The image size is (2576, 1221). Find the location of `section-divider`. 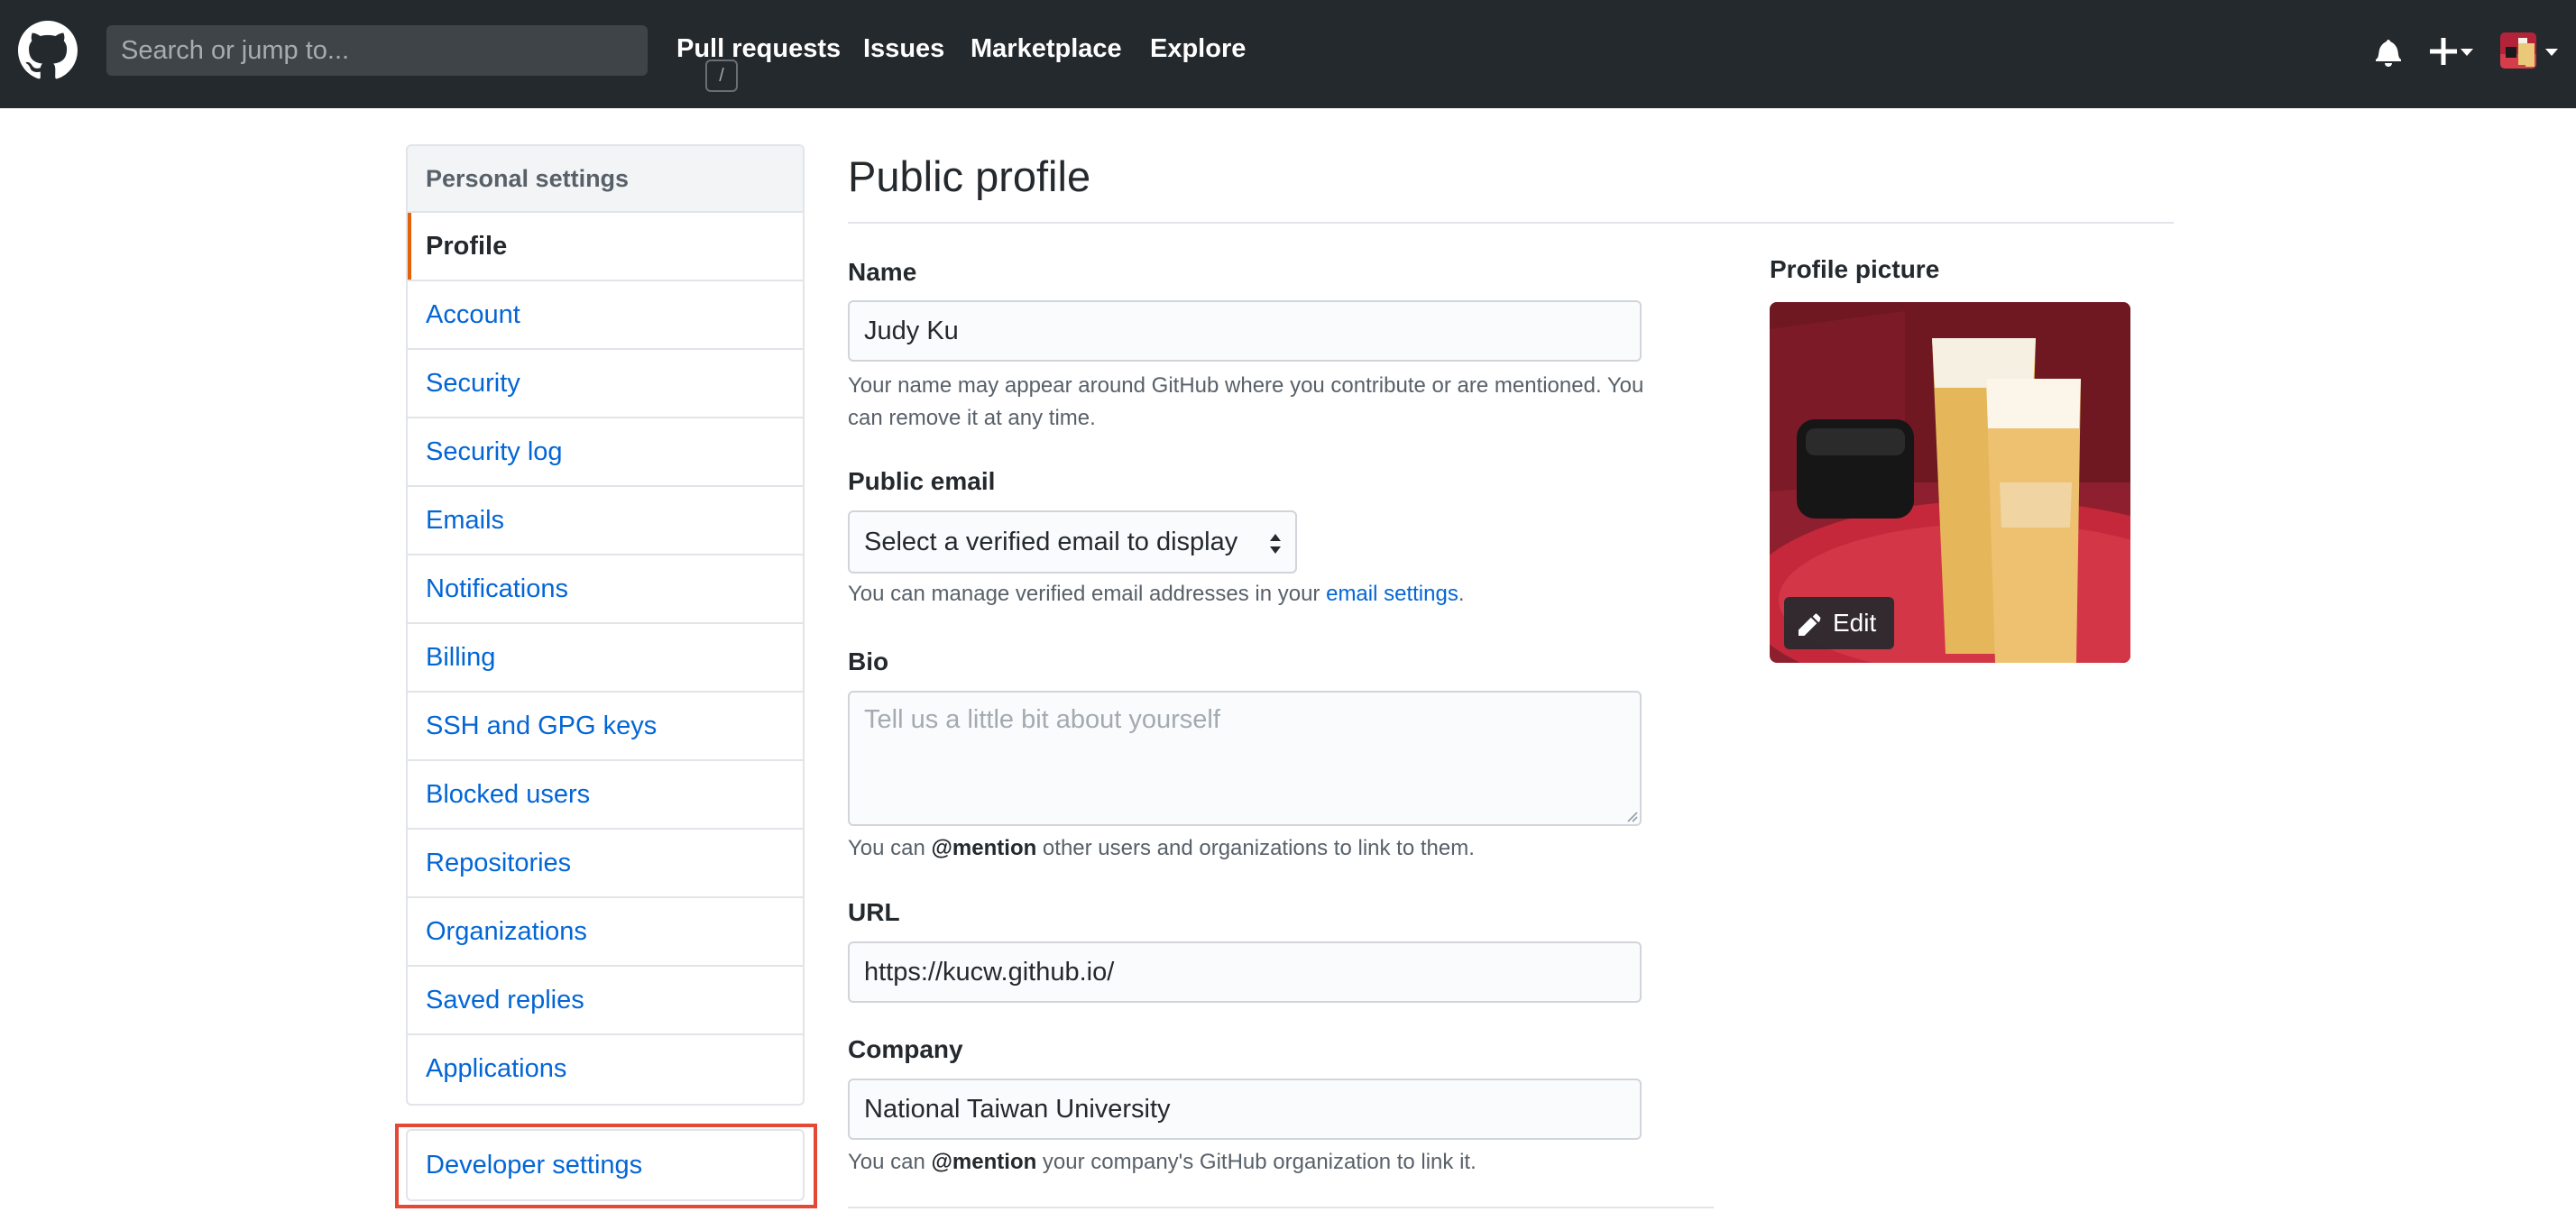

section-divider is located at coordinates (1281, 1207).